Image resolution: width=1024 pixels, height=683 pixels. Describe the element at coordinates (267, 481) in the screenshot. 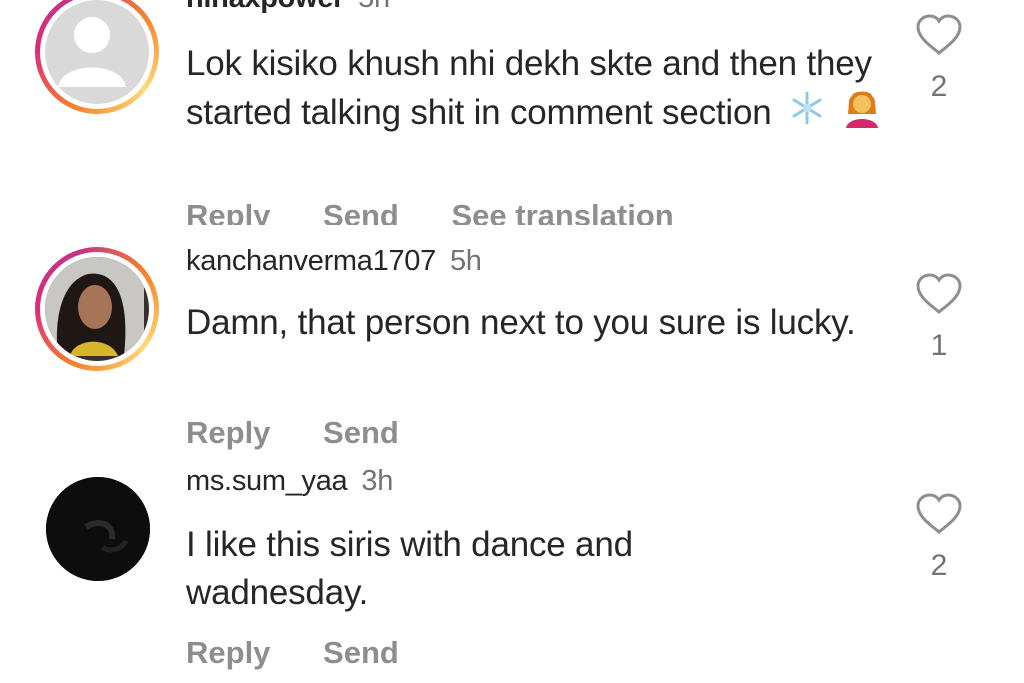

I see `username-text: ms.sum_yaa` at that location.